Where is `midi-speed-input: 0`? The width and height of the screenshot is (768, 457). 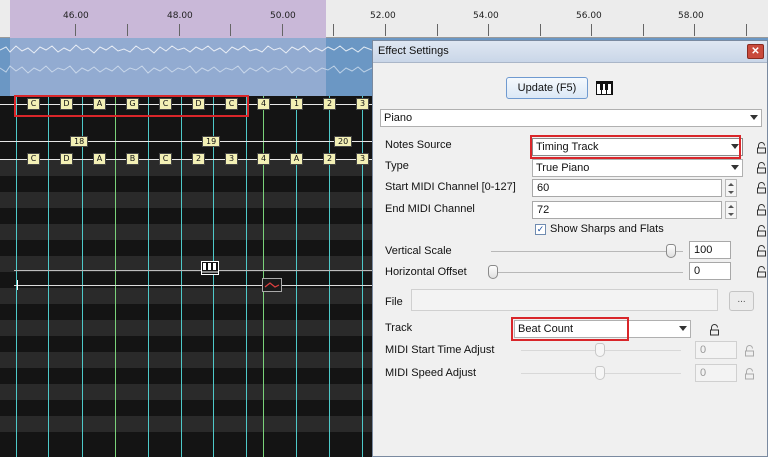 midi-speed-input: 0 is located at coordinates (716, 373).